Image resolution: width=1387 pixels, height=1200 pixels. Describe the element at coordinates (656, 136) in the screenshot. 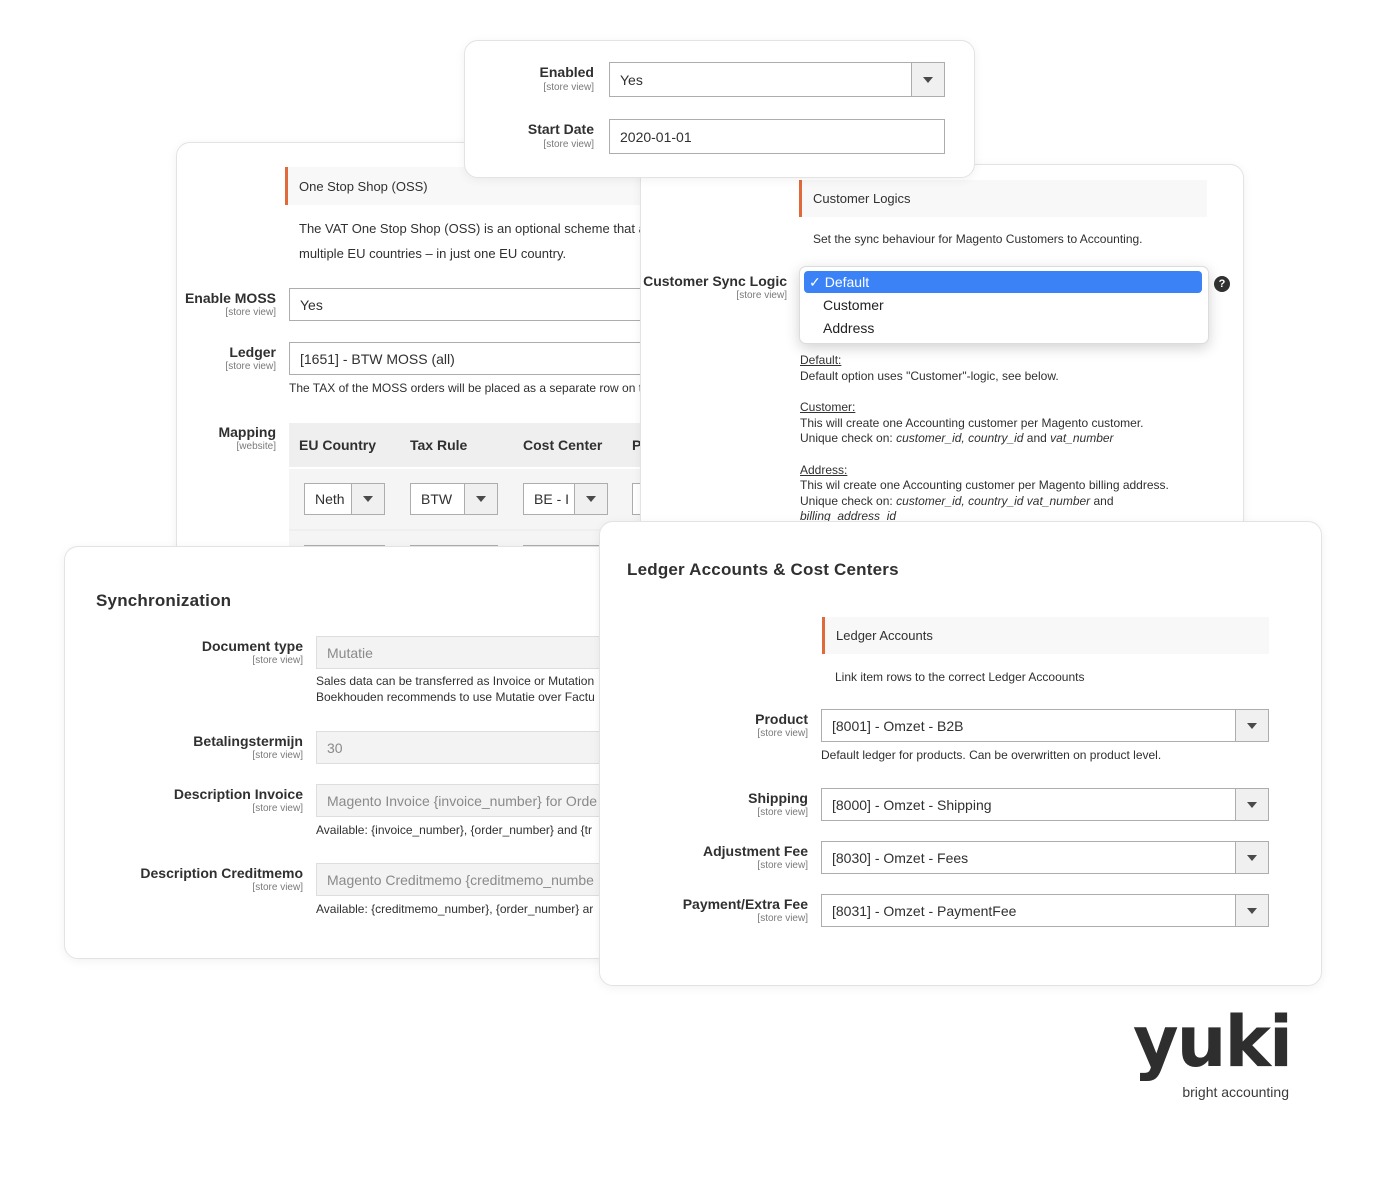

I see `start-date-value: 2020-01-01` at that location.